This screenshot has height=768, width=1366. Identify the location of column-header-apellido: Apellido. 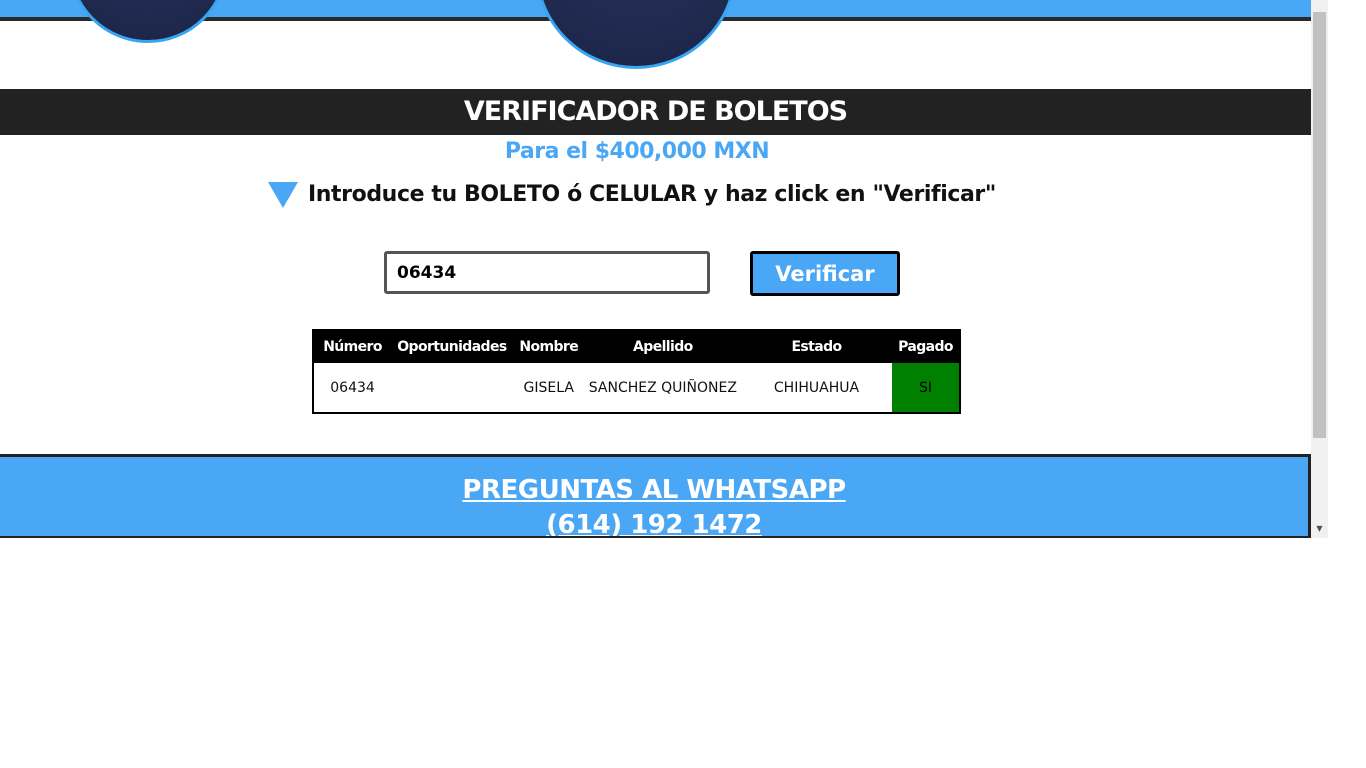
(663, 347).